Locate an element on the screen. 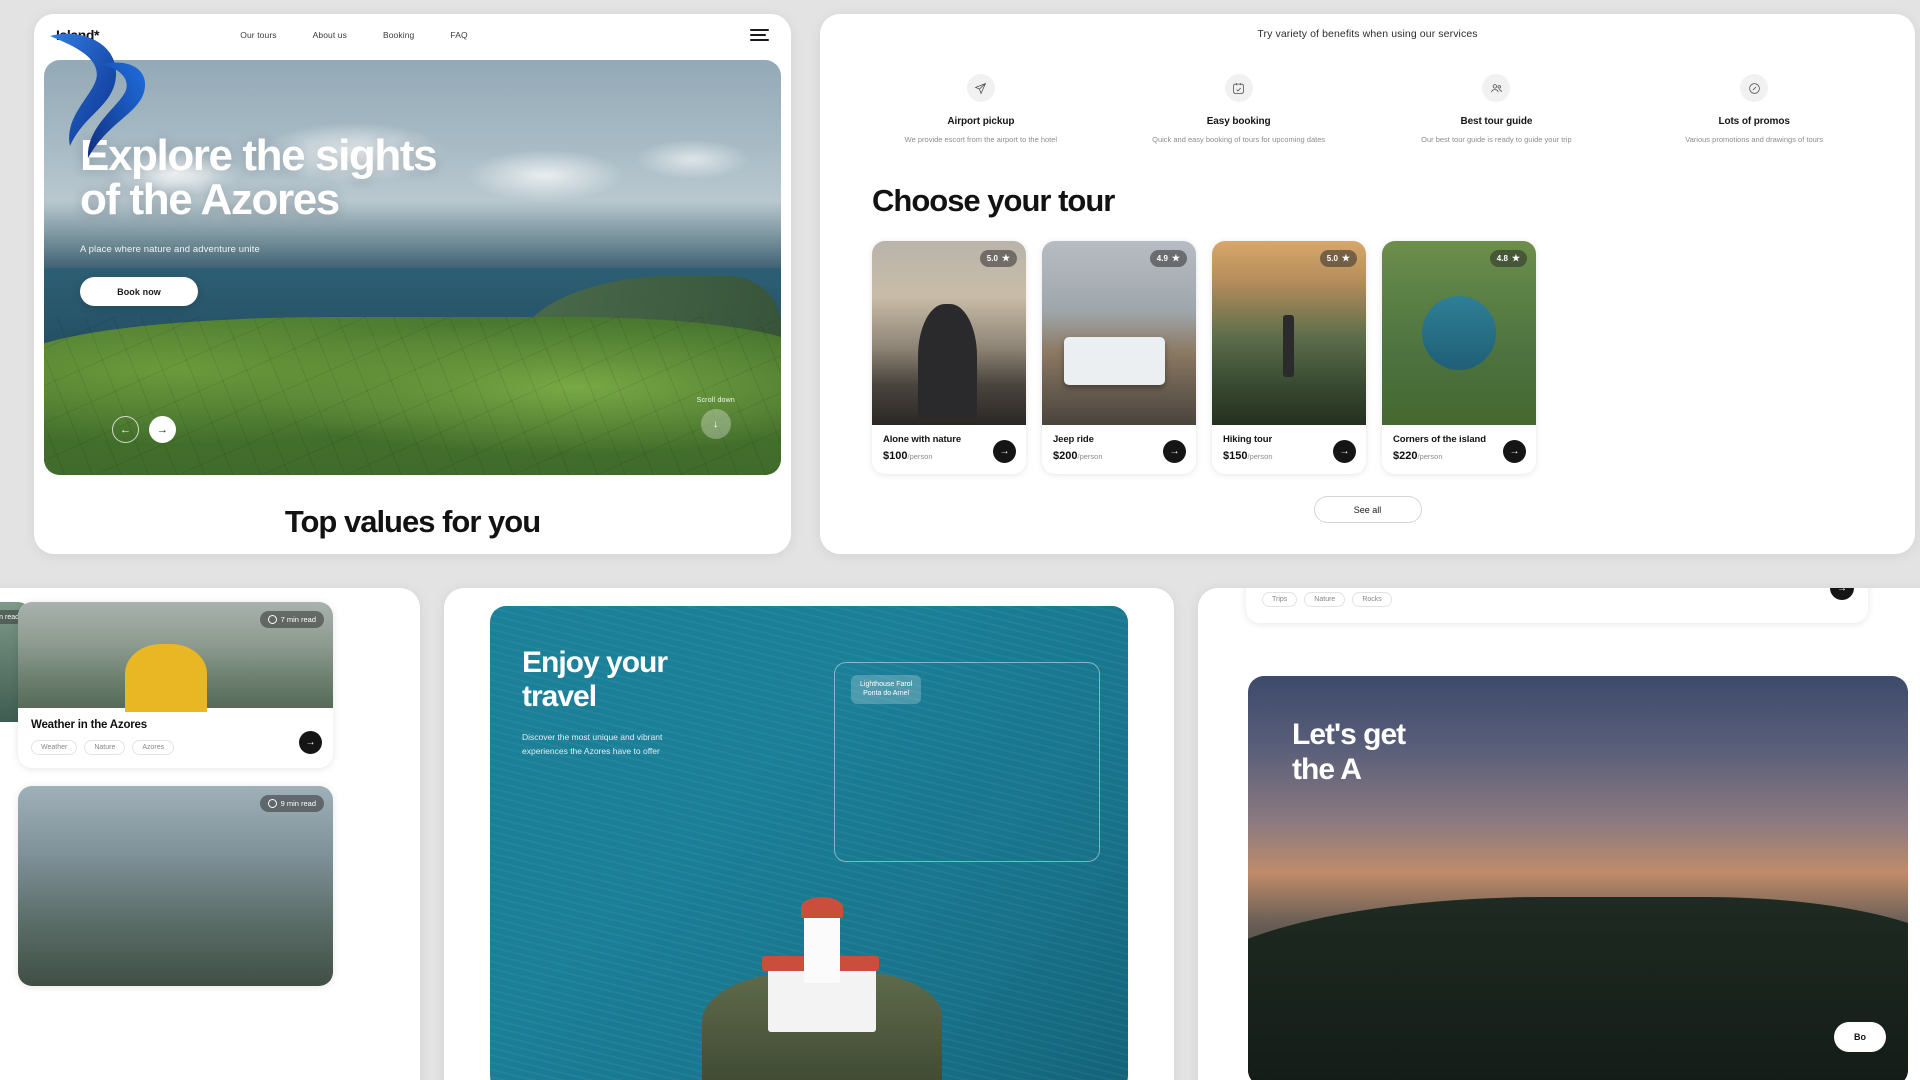  blog-card: 9 min read is located at coordinates (175, 886).